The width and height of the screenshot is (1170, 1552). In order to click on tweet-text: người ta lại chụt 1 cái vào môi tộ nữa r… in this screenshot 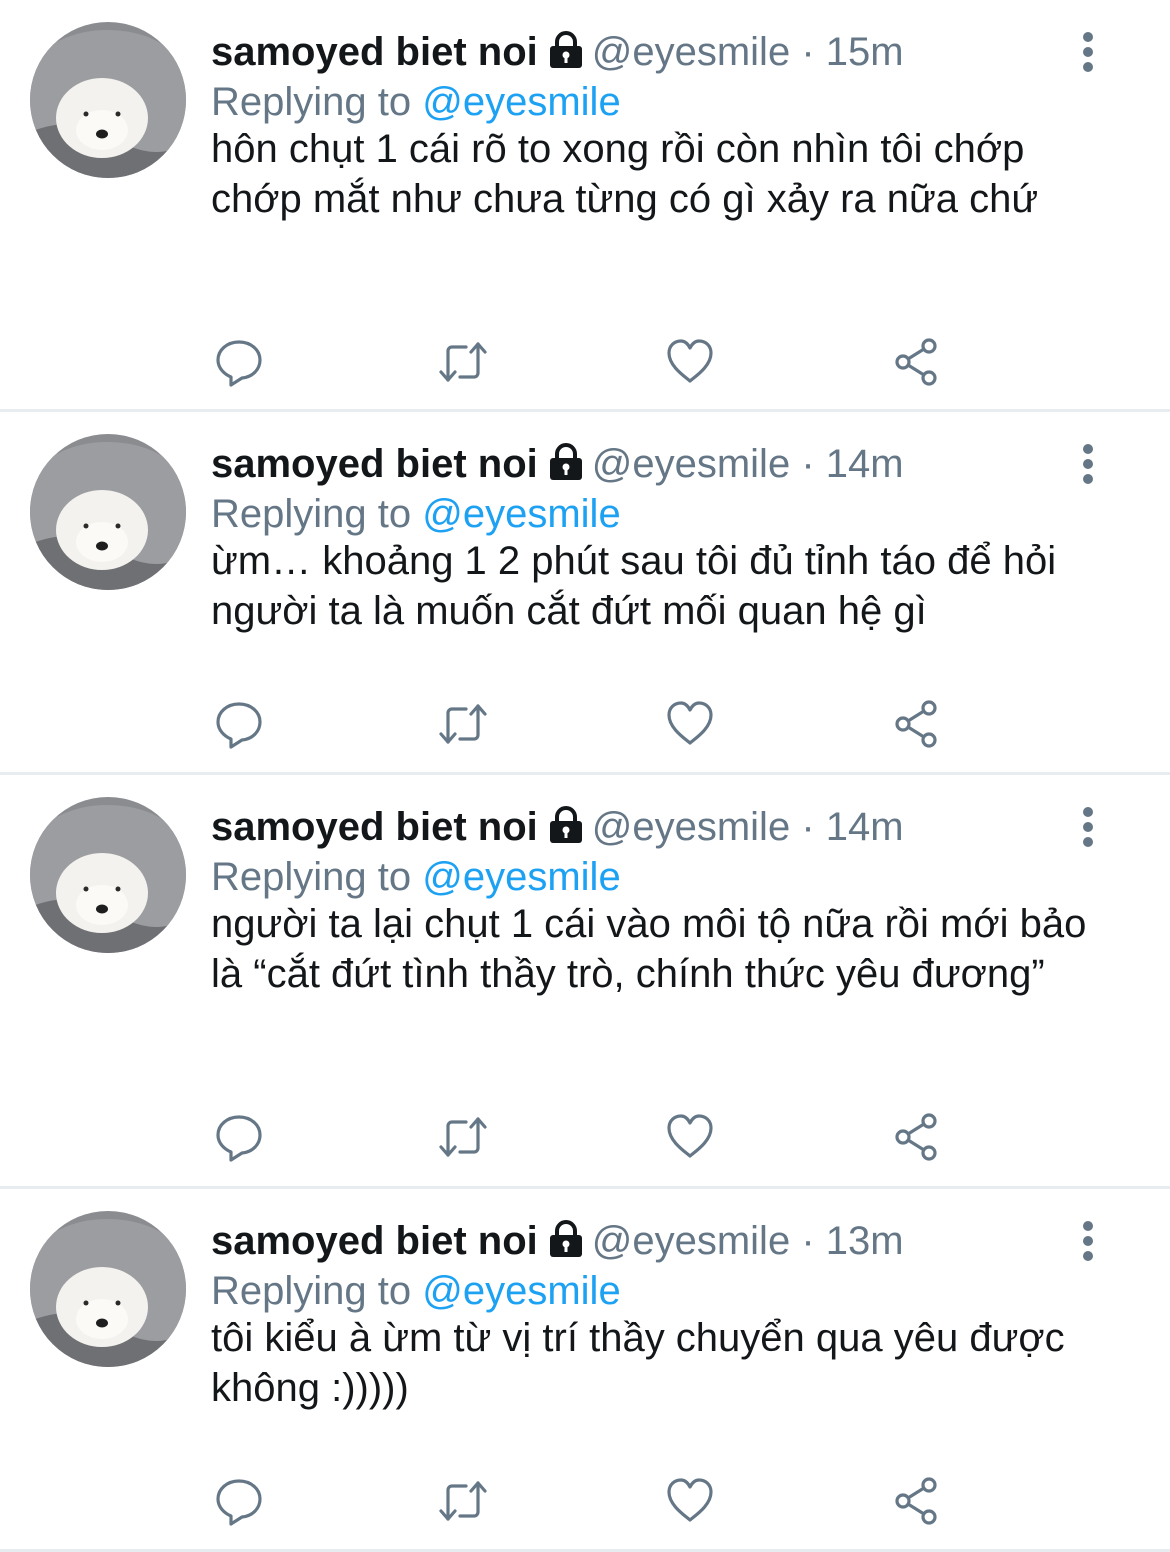, I will do `click(649, 949)`.